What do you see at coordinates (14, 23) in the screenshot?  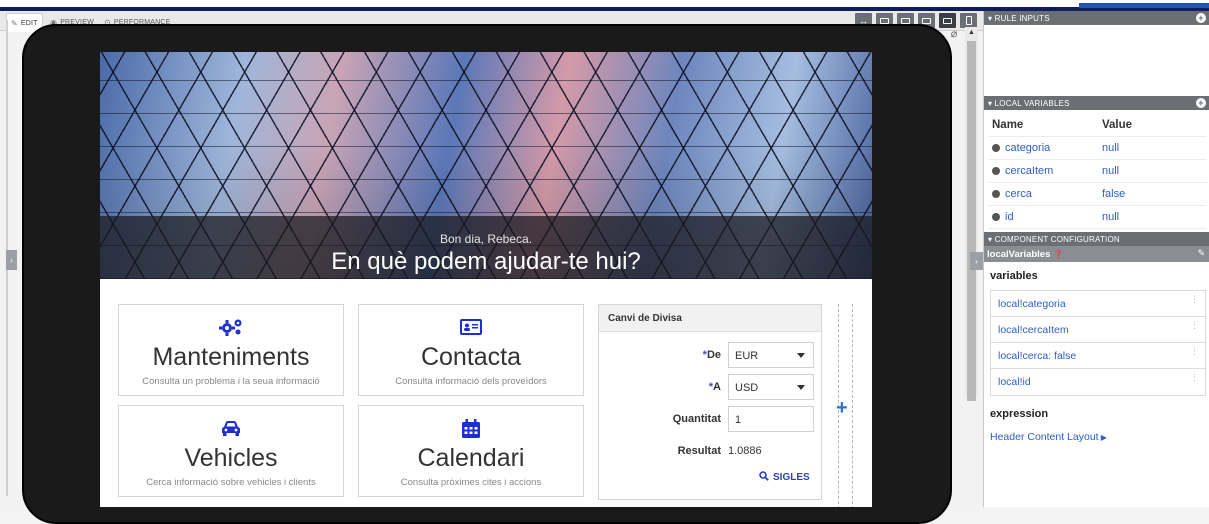 I see `pencil-icon: ✎` at bounding box center [14, 23].